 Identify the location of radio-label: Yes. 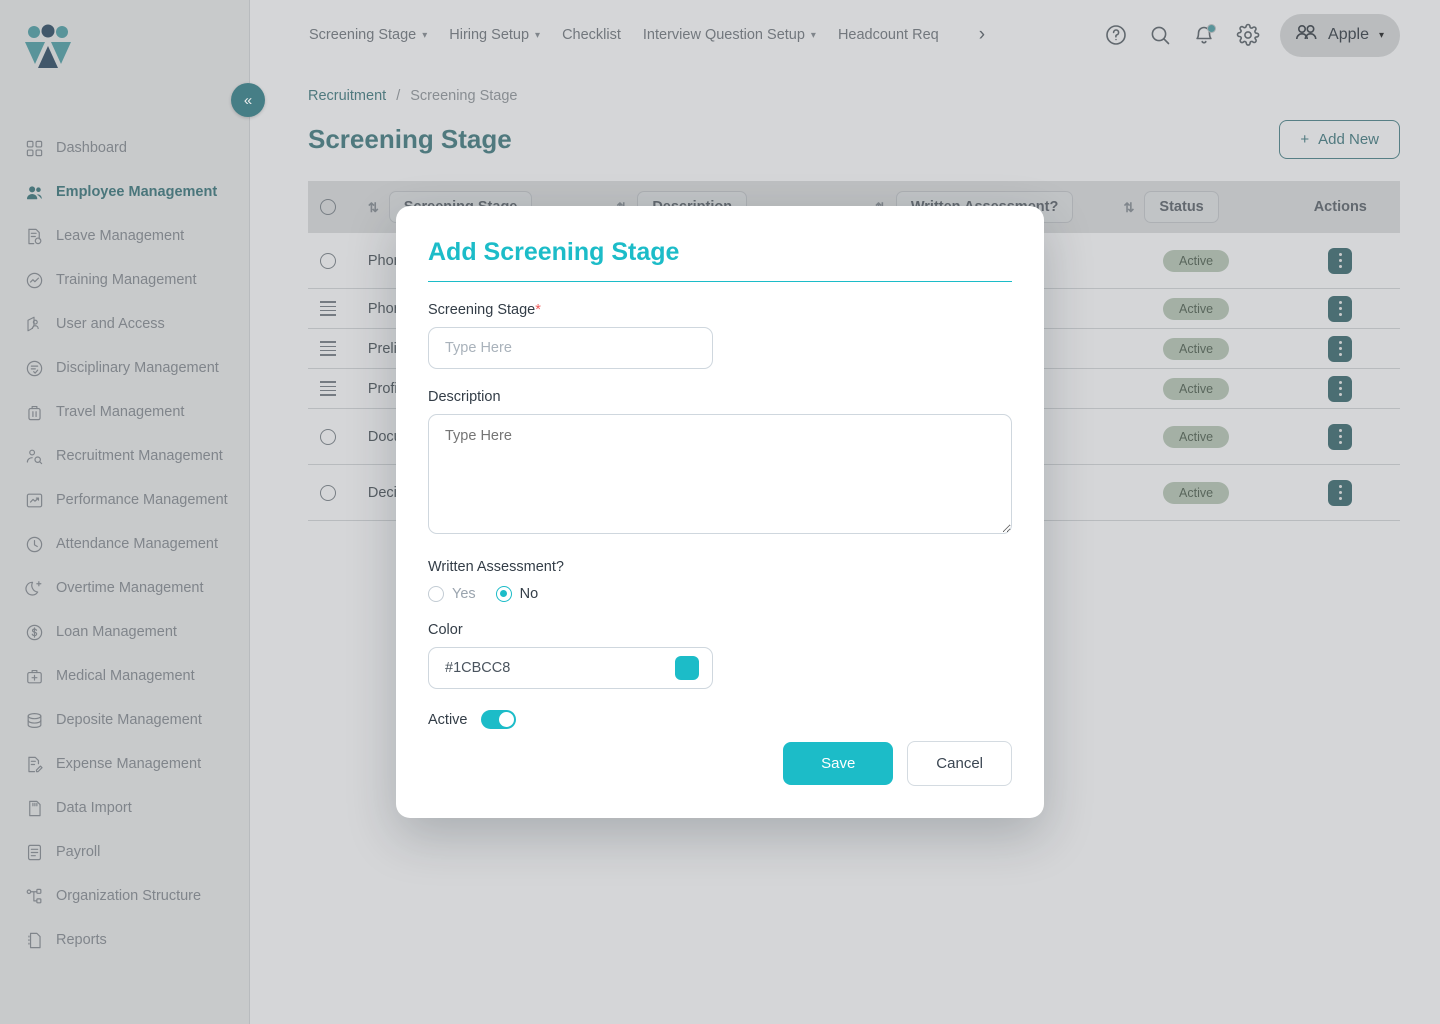
(464, 594).